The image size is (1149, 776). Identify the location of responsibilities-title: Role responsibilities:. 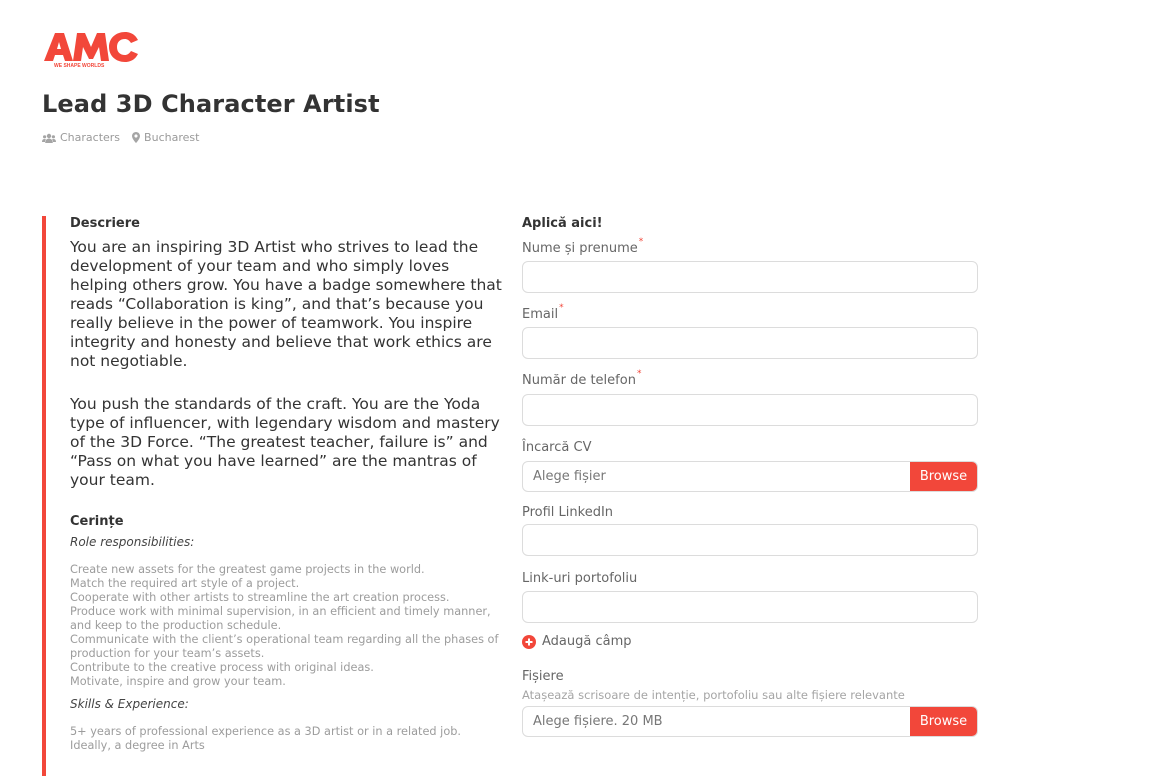
(132, 542).